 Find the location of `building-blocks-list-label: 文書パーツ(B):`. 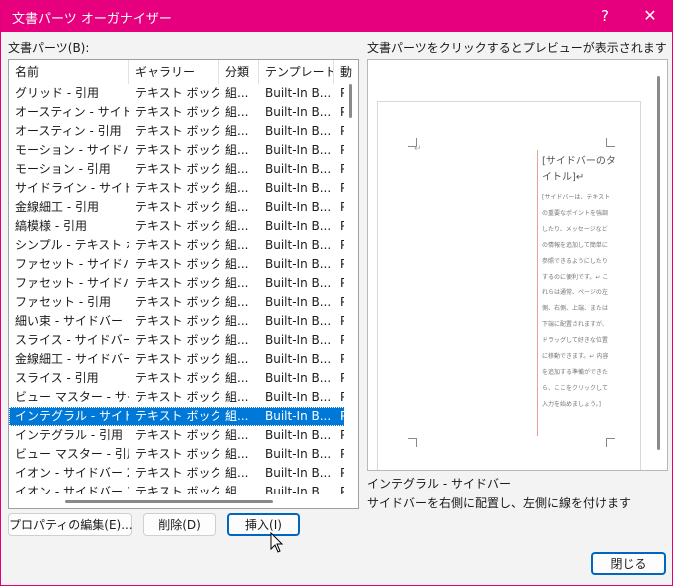

building-blocks-list-label: 文書パーツ(B): is located at coordinates (49, 48).